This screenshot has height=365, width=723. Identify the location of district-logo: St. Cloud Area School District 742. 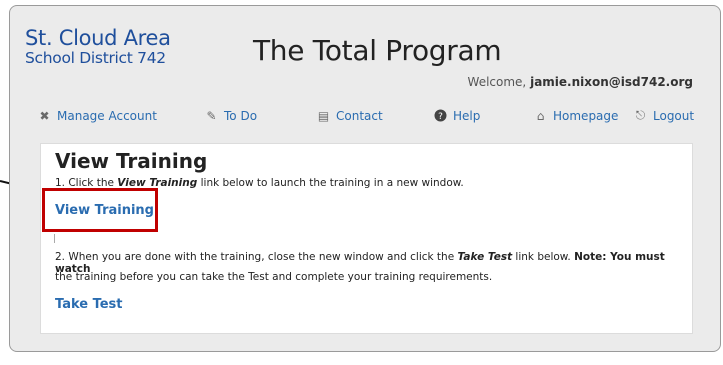
(98, 47).